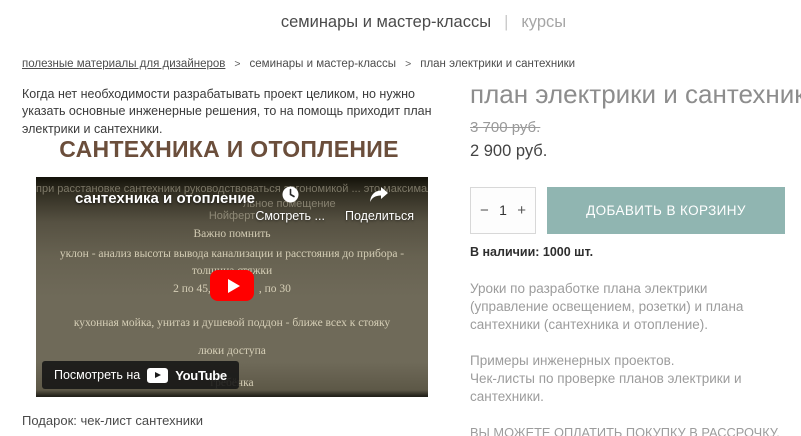 This screenshot has width=801, height=436. I want to click on youtube-logo-icon, so click(158, 375).